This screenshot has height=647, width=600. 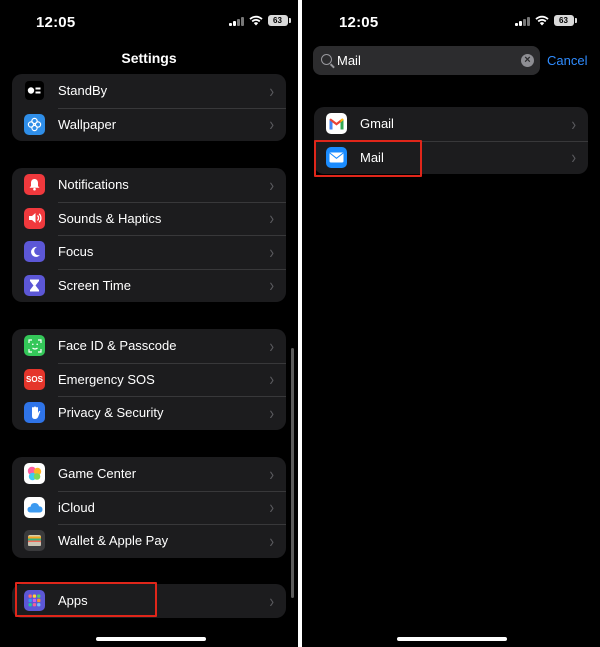 What do you see at coordinates (567, 60) in the screenshot?
I see `cancel-button: Cancel` at bounding box center [567, 60].